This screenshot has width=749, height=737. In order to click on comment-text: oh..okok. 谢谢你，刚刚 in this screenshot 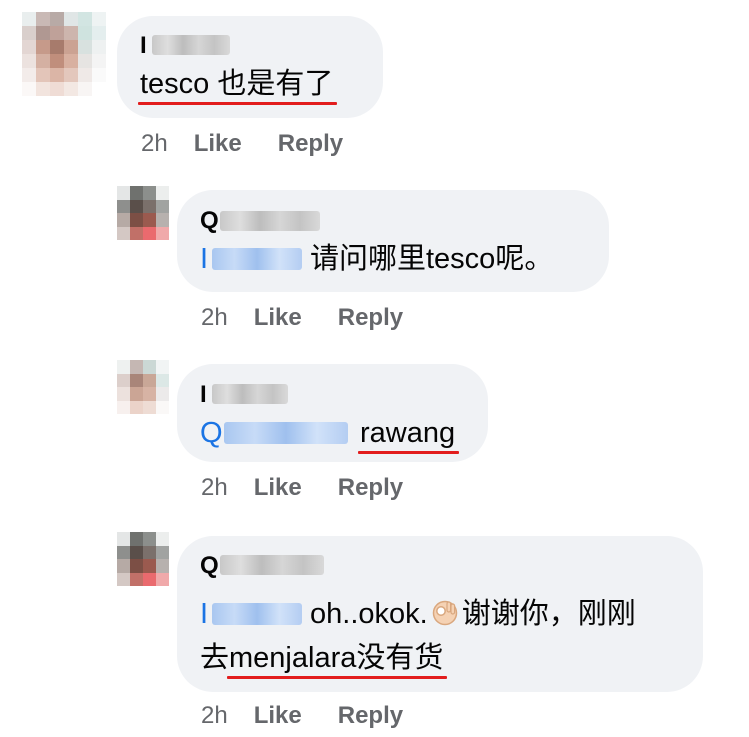, I will do `click(473, 614)`.